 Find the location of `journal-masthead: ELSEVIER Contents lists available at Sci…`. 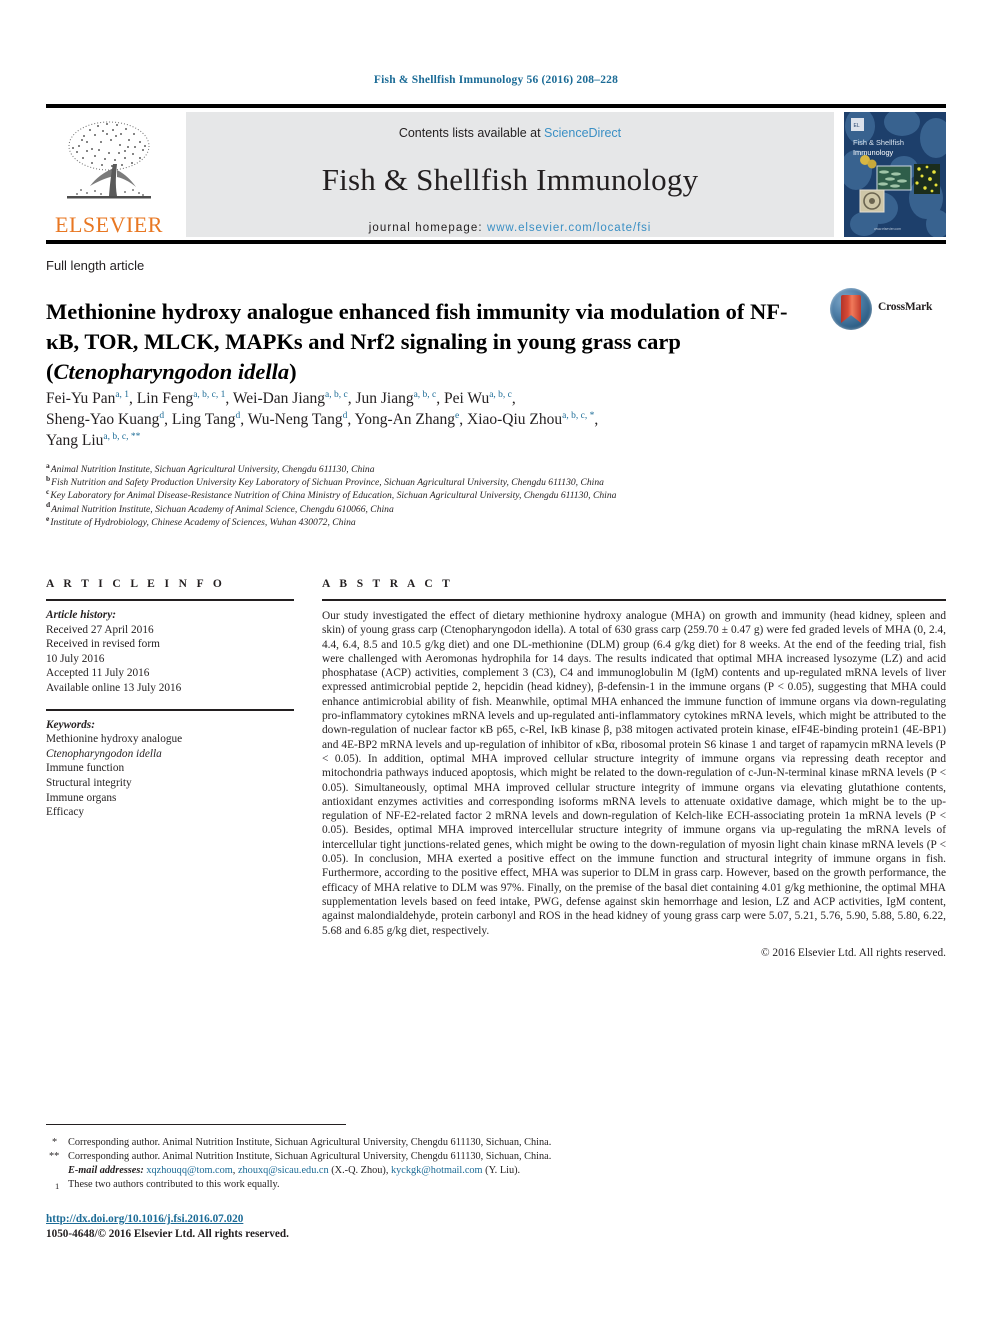

journal-masthead: ELSEVIER Contents lists available at Sci… is located at coordinates (496, 170).